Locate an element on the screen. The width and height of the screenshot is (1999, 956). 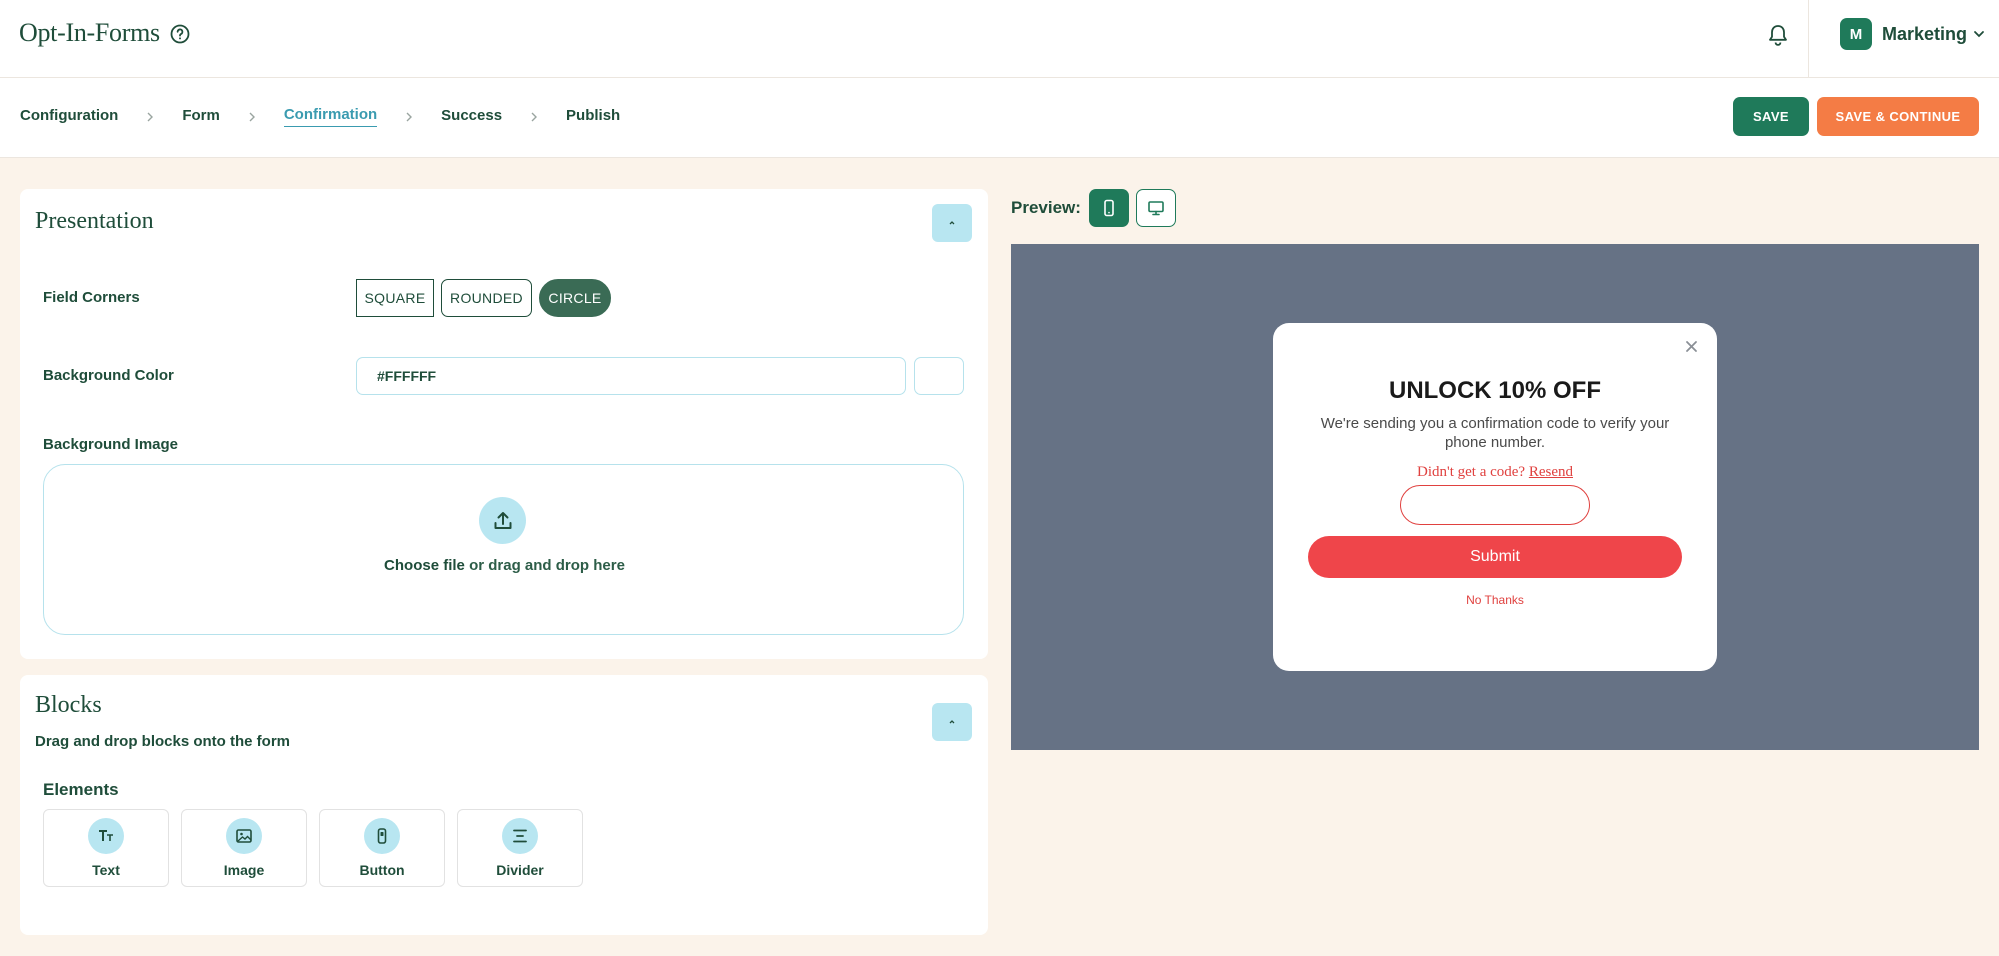
resend-row: Didn't get a code? Resend is located at coordinates (1495, 472).